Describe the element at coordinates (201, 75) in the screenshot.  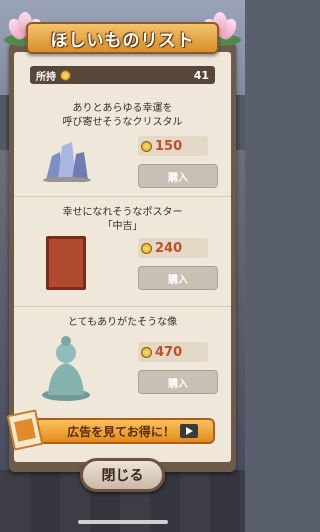
I see `owned-value: 41` at that location.